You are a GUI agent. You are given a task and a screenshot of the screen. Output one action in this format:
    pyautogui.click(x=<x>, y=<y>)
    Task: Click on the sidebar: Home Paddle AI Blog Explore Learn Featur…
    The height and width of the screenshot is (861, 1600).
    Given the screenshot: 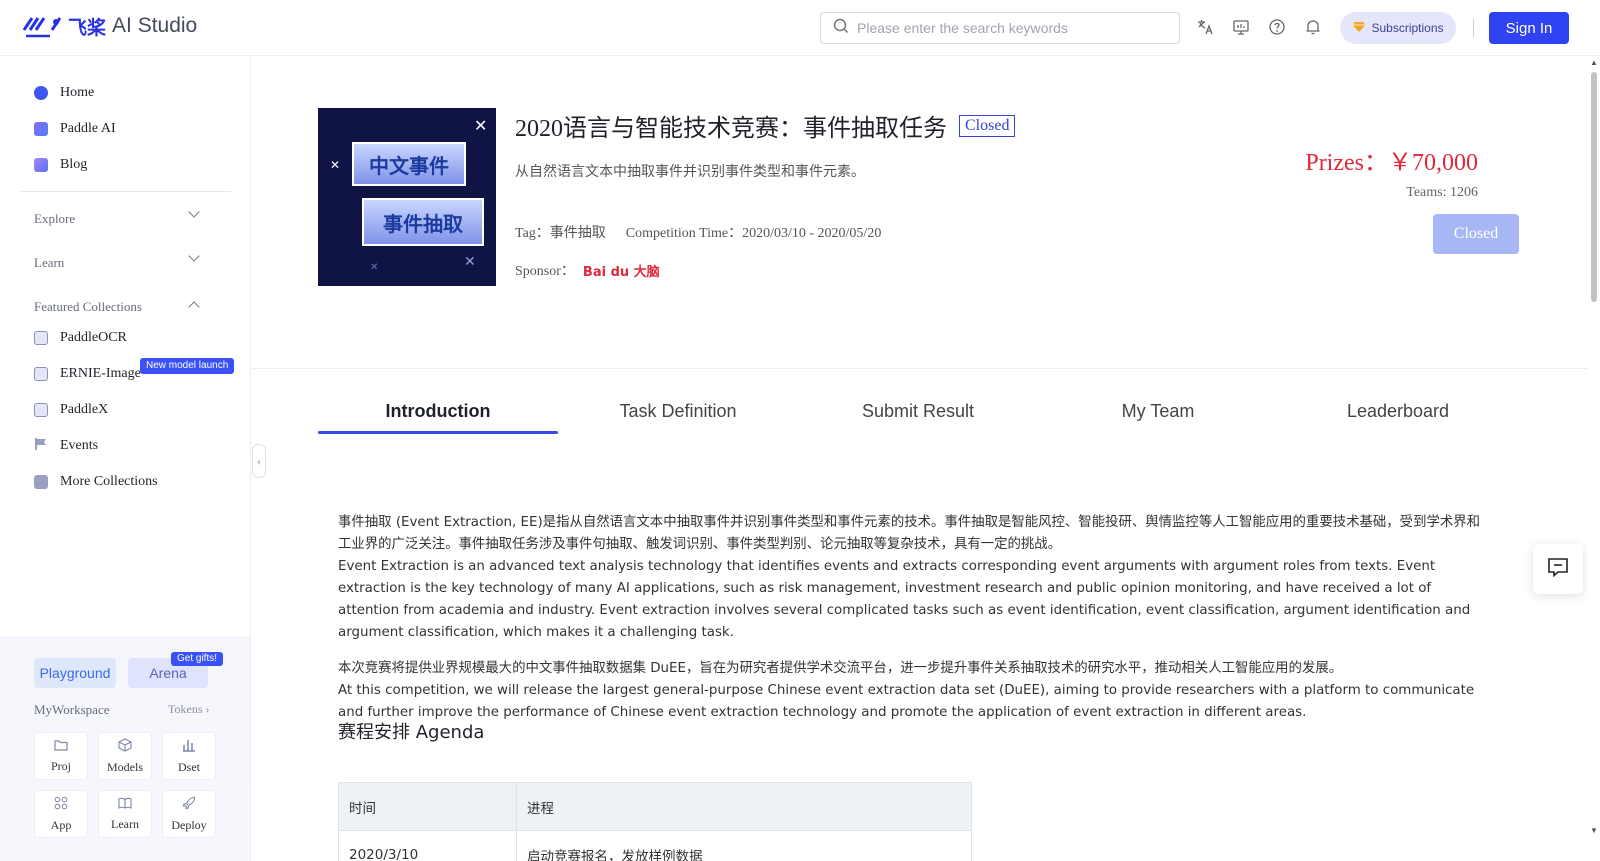 What is the action you would take?
    pyautogui.click(x=125, y=458)
    